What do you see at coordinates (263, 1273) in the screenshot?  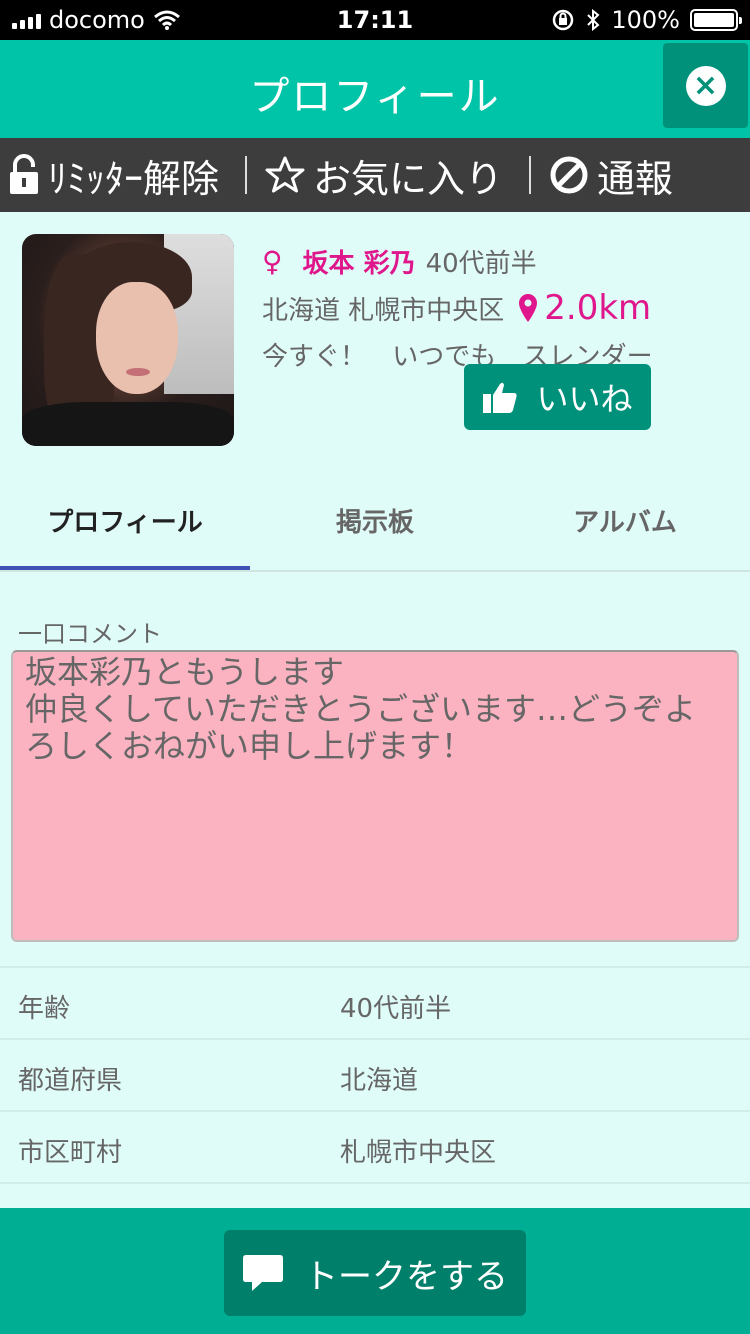 I see `chat-bubble-icon` at bounding box center [263, 1273].